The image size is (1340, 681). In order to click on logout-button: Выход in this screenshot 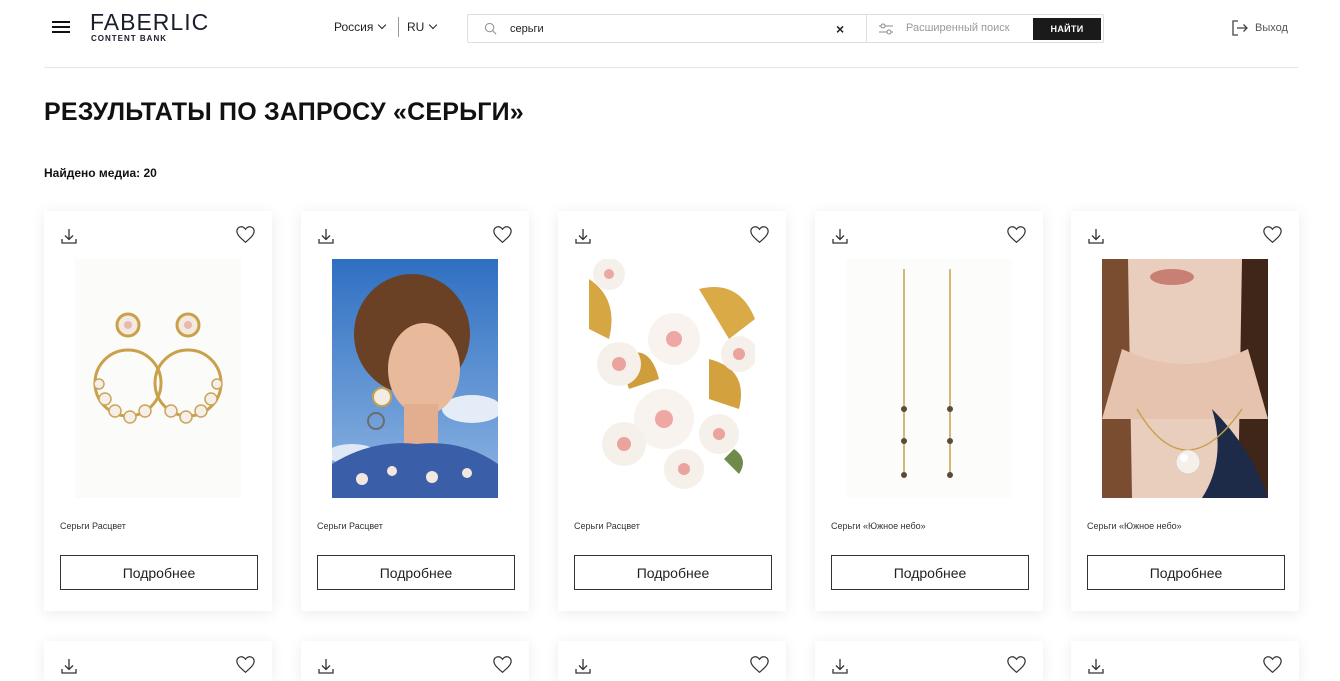, I will do `click(1259, 28)`.